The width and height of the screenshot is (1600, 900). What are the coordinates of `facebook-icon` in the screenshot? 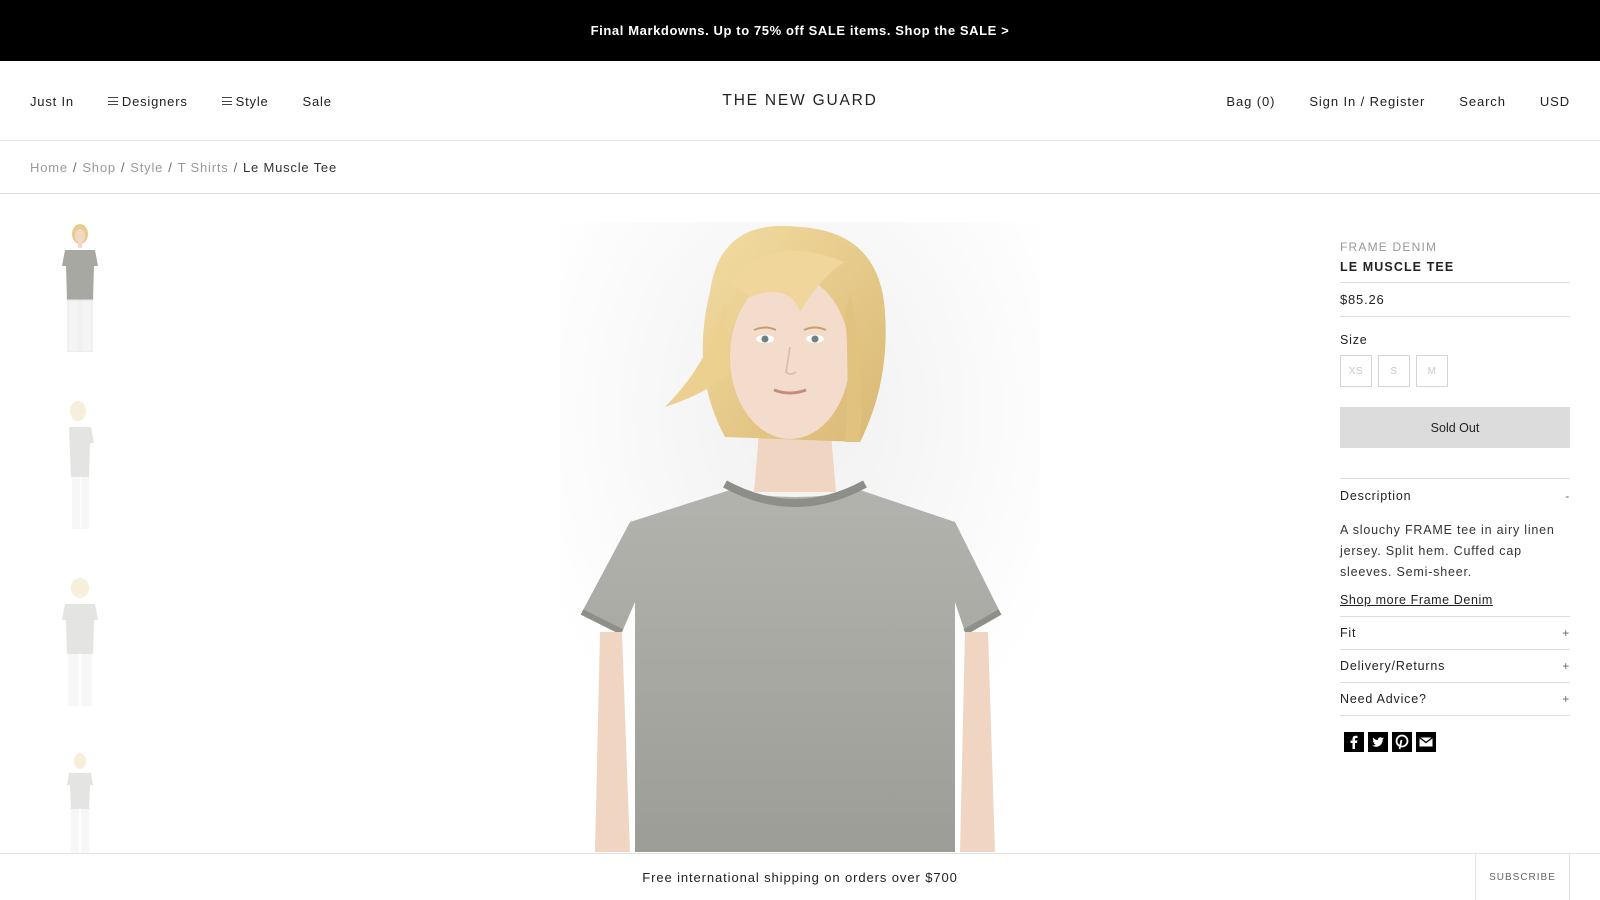 It's located at (1354, 742).